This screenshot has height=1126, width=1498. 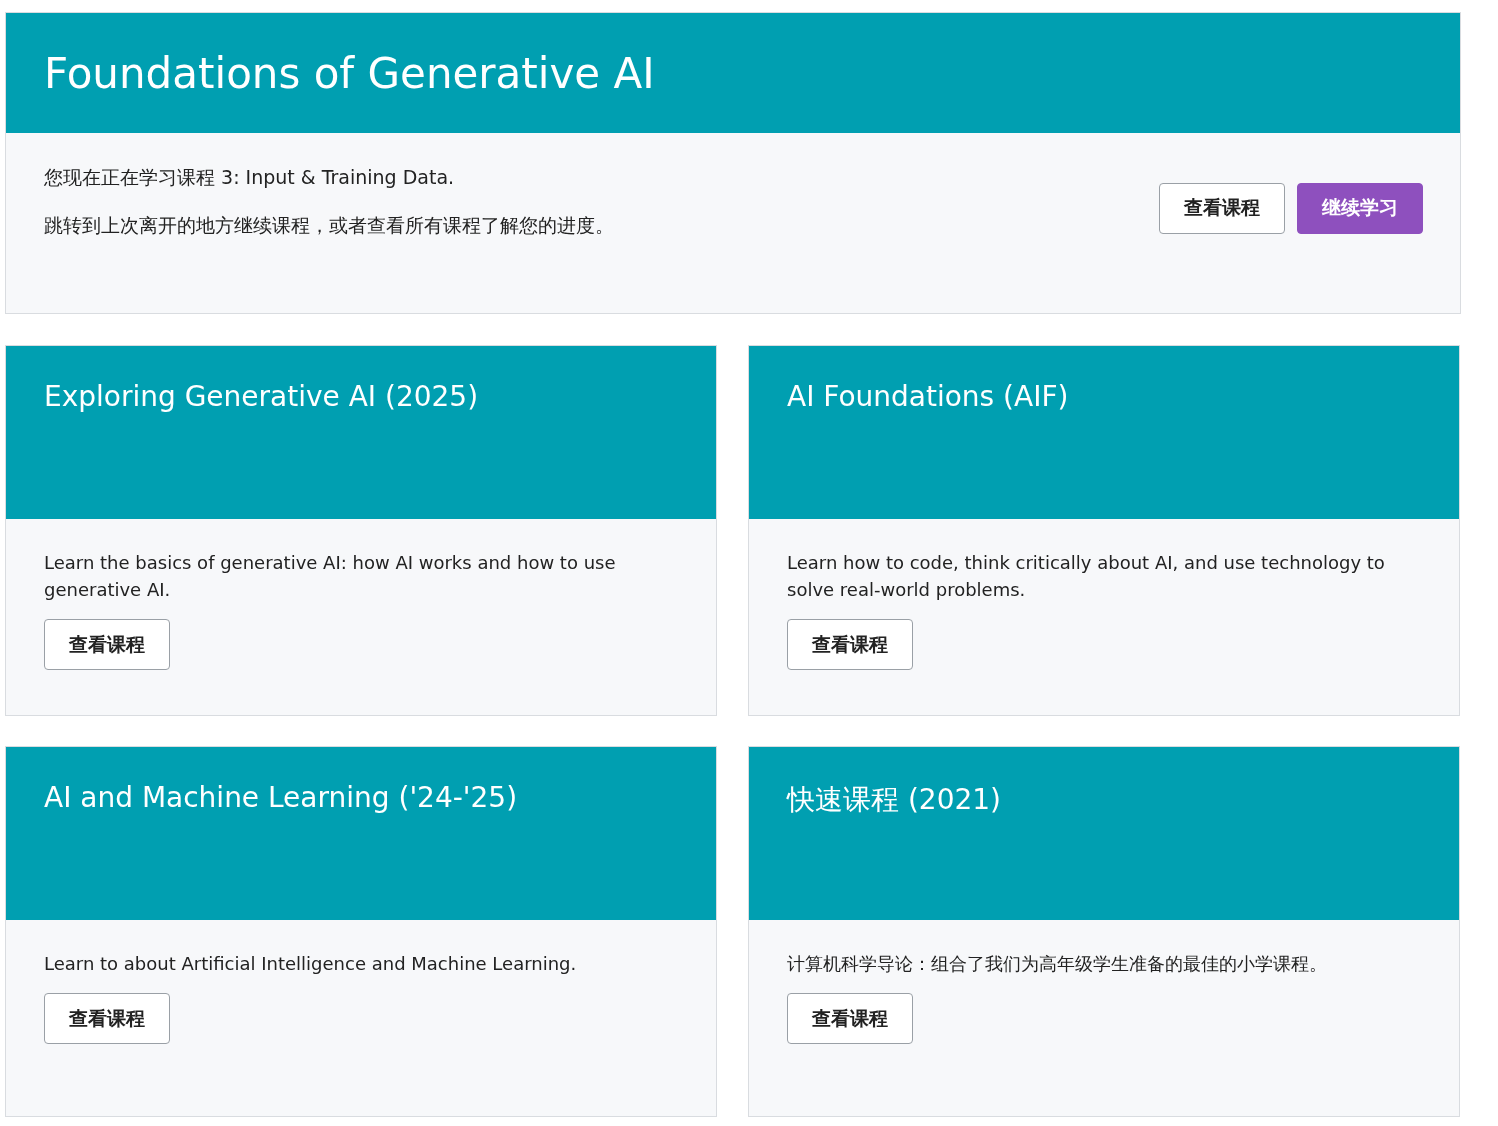 What do you see at coordinates (349, 73) in the screenshot?
I see `banner-title: Foundations of Generative AI` at bounding box center [349, 73].